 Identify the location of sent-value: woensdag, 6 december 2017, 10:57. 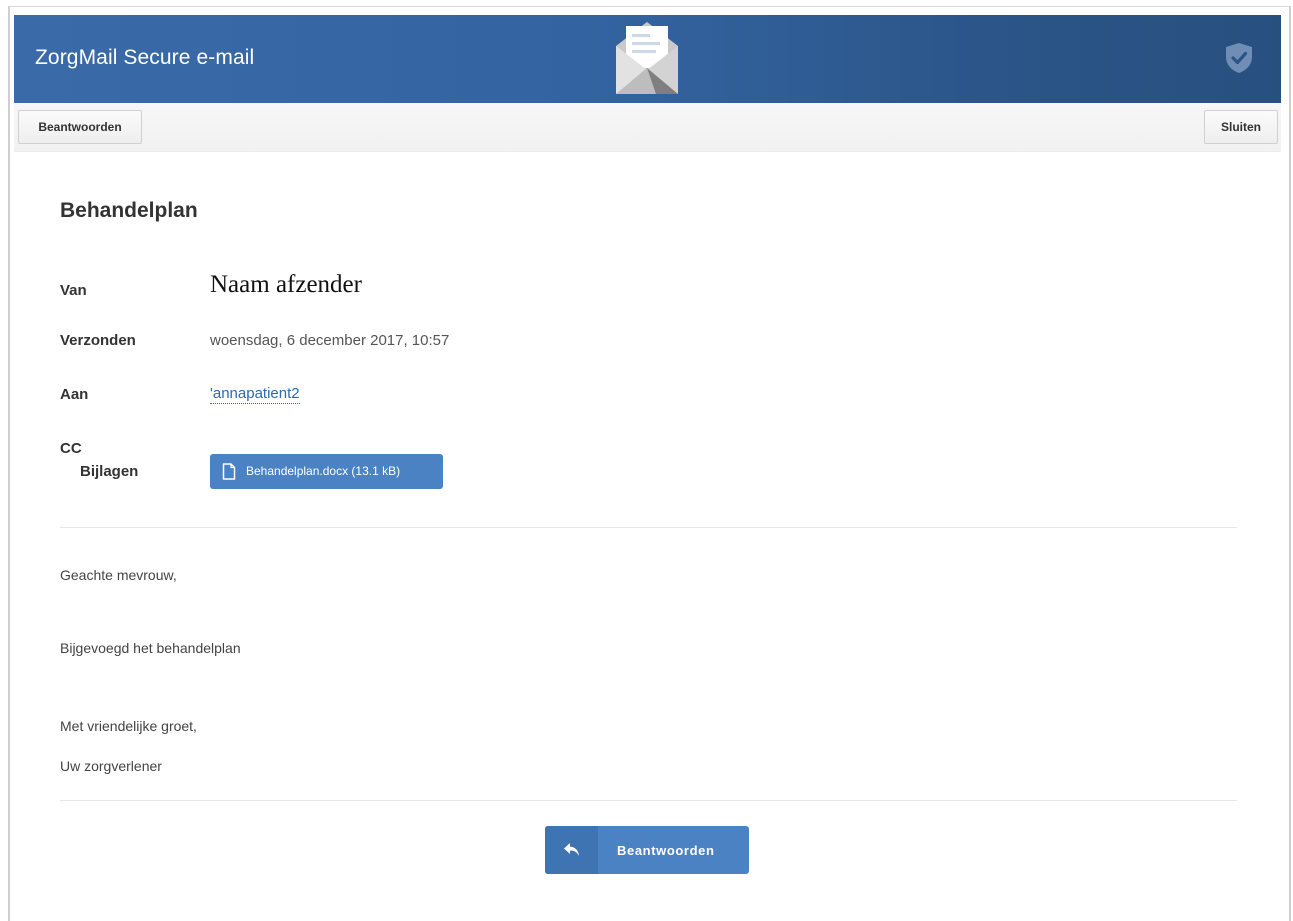
(330, 340).